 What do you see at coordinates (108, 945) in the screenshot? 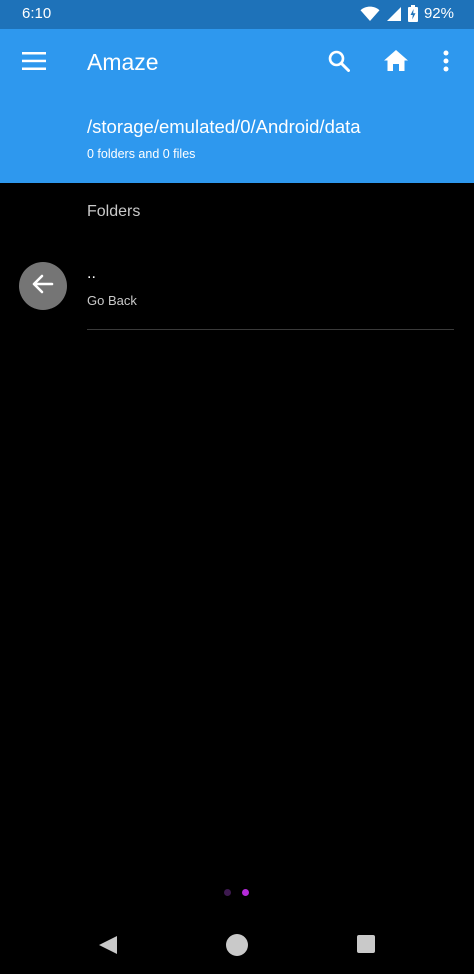
I see `nav-back-icon` at bounding box center [108, 945].